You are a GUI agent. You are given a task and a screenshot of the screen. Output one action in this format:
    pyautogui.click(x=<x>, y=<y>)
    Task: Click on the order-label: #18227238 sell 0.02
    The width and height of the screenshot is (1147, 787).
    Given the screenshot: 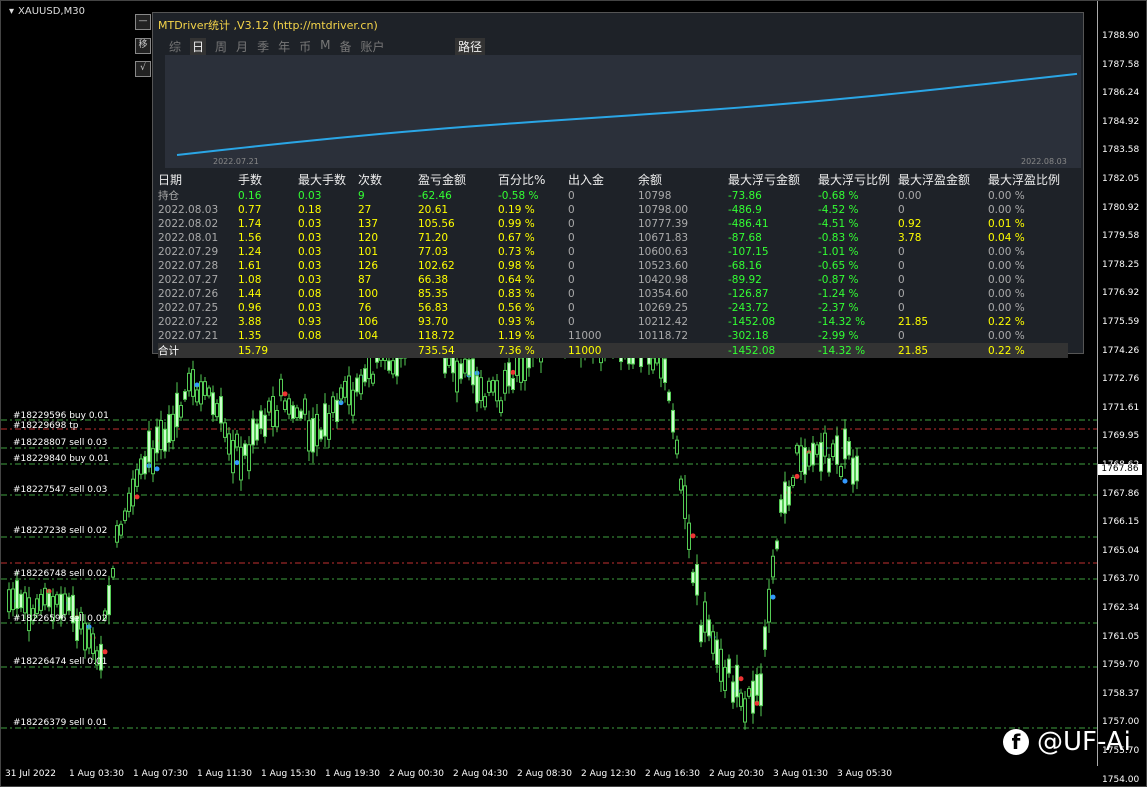 What is the action you would take?
    pyautogui.click(x=60, y=531)
    